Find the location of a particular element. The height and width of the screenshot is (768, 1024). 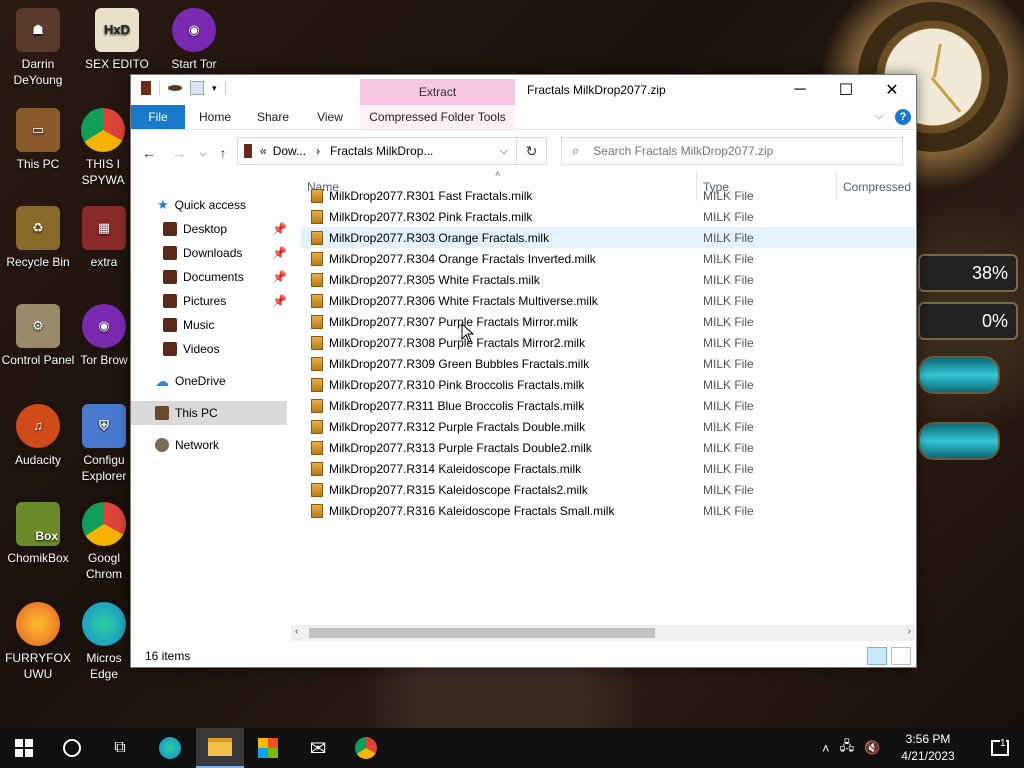

search-button is located at coordinates (72, 748).